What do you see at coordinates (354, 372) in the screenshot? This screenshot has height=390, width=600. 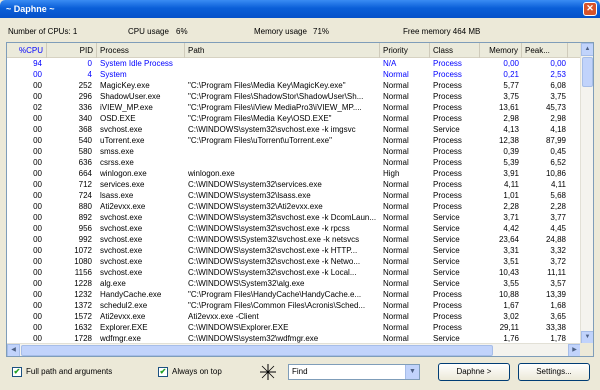 I see `find-combobox: Find ▼` at bounding box center [354, 372].